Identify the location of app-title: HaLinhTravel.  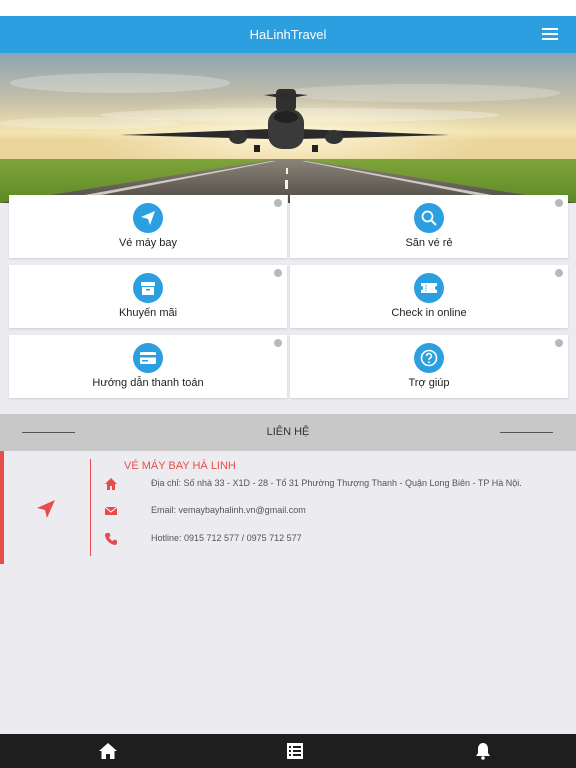
(288, 34).